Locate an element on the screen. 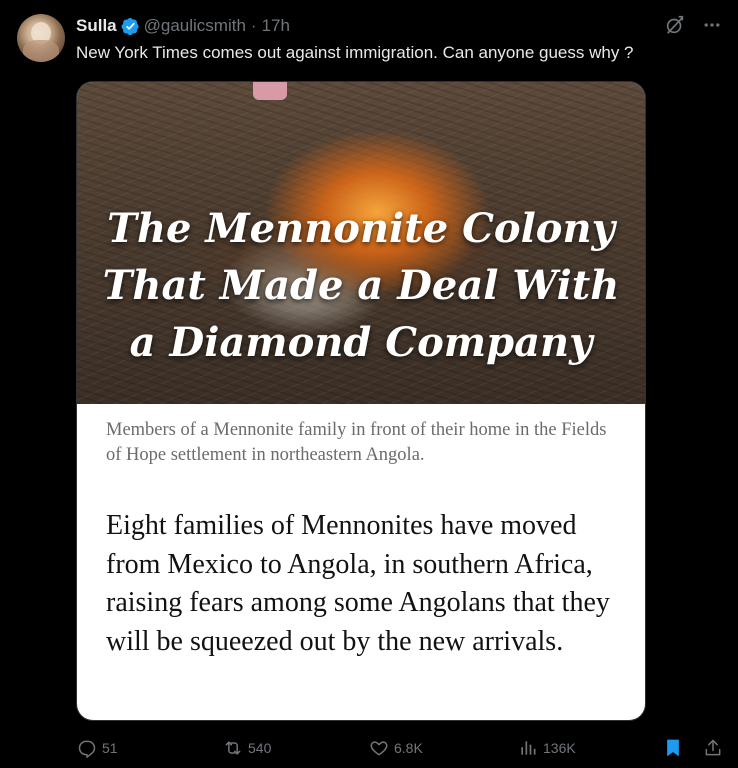  author-handle: @gaulicsmith is located at coordinates (195, 26).